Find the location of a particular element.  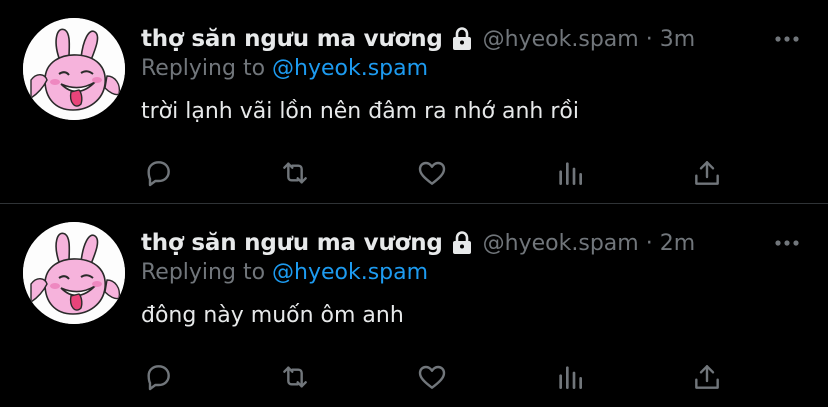

timestamp: 3m is located at coordinates (677, 39).